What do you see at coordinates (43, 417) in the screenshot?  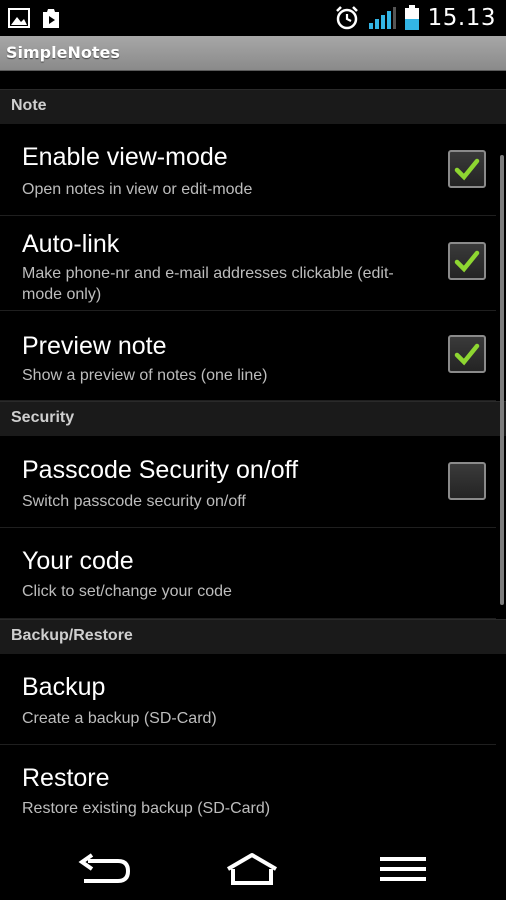 I see `section-header-label: Security` at bounding box center [43, 417].